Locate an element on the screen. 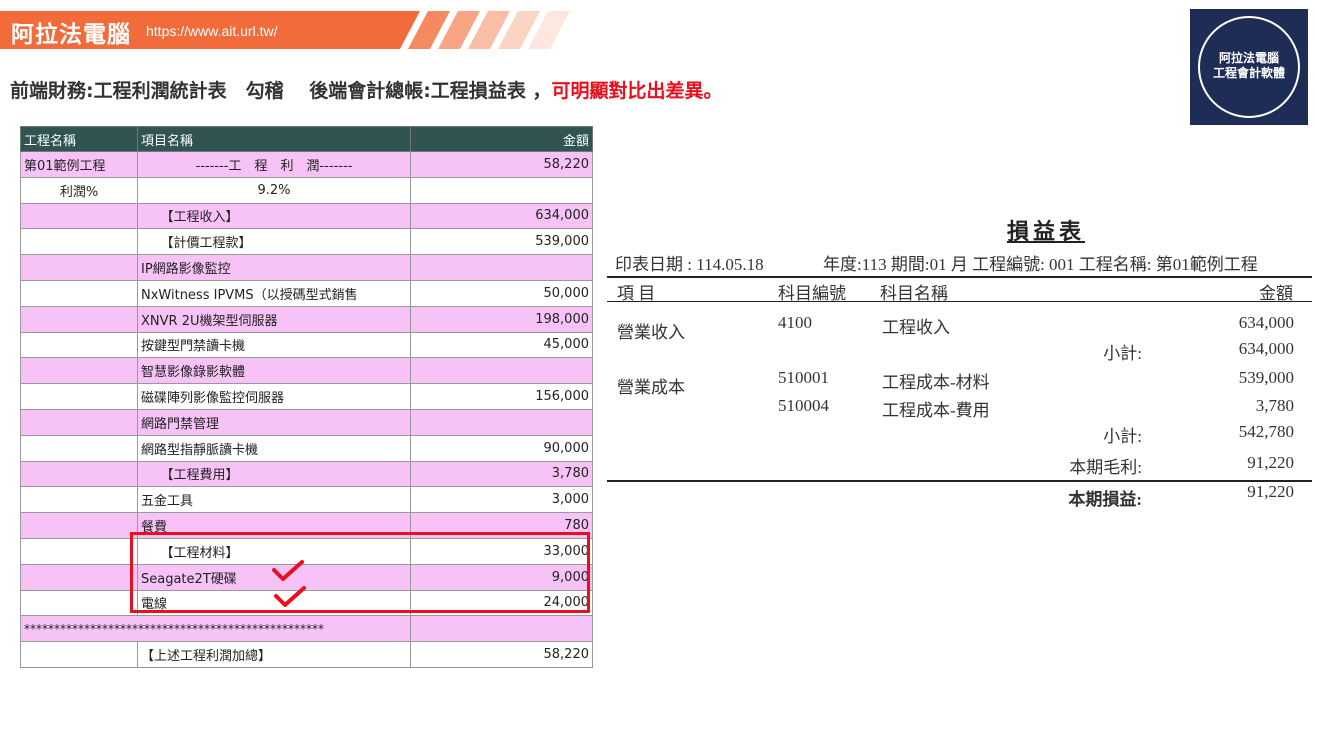 Image resolution: width=1317 pixels, height=737 pixels. revenue-name: 工程收入 is located at coordinates (916, 327).